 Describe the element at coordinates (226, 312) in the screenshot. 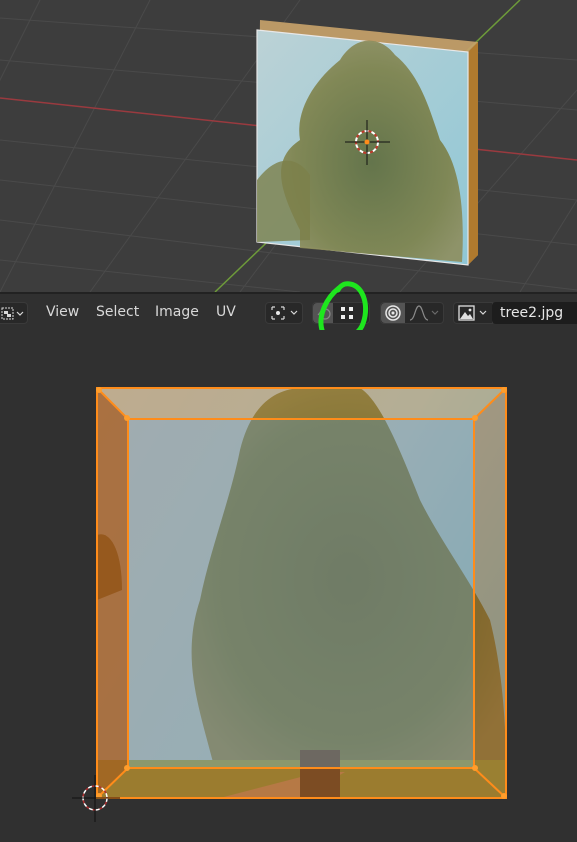

I see `menu-uv: UV` at that location.